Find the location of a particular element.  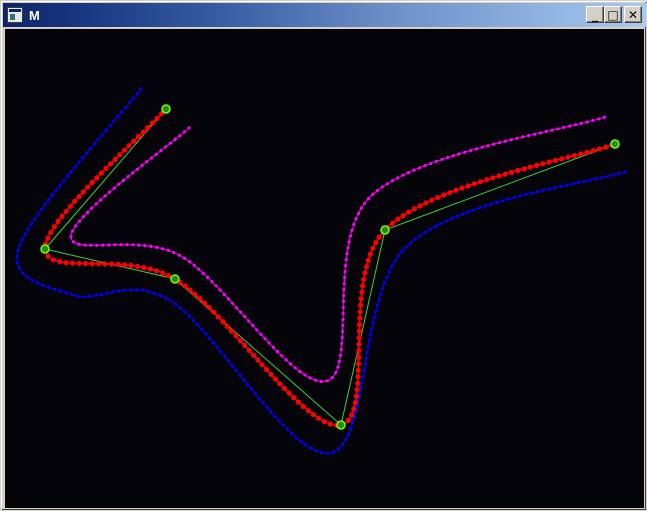

close-button: ✕ is located at coordinates (633, 14).